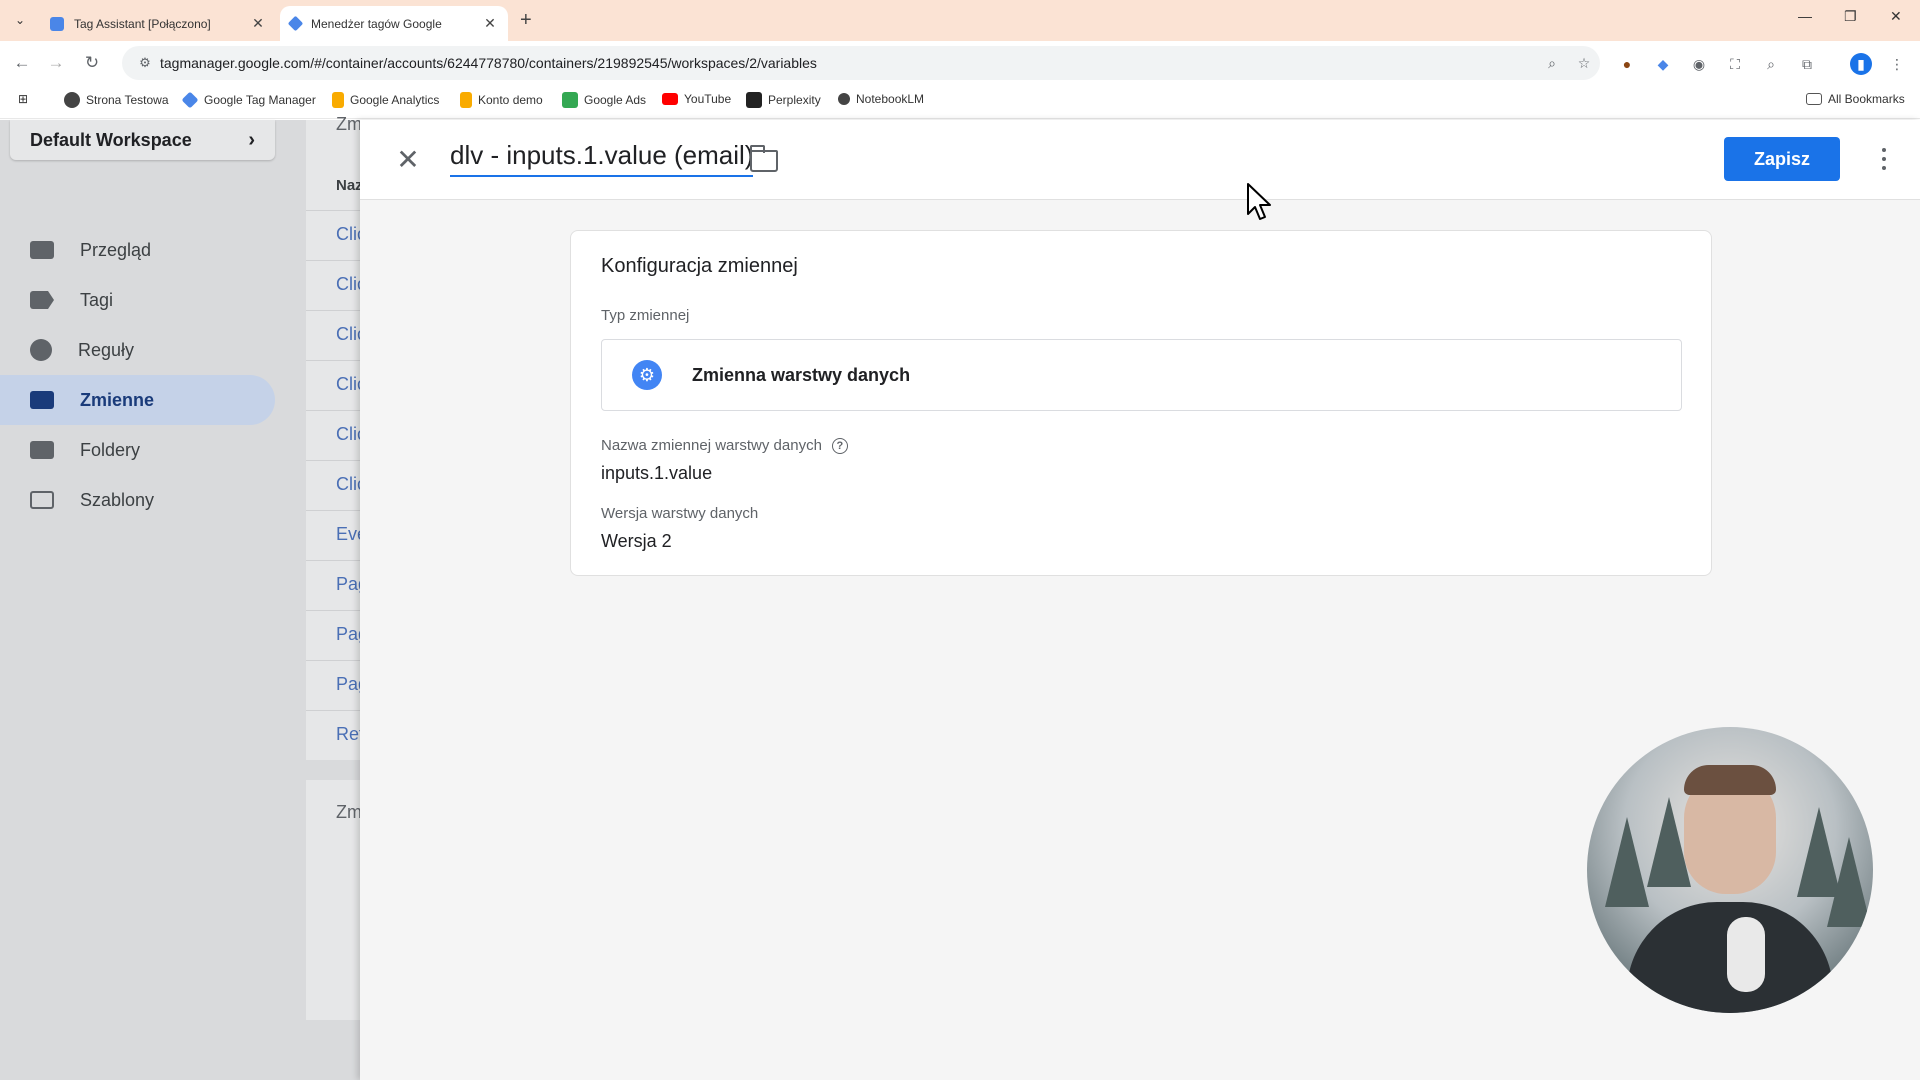 The image size is (1920, 1080). I want to click on bookmark-star-icon: ☆, so click(1584, 63).